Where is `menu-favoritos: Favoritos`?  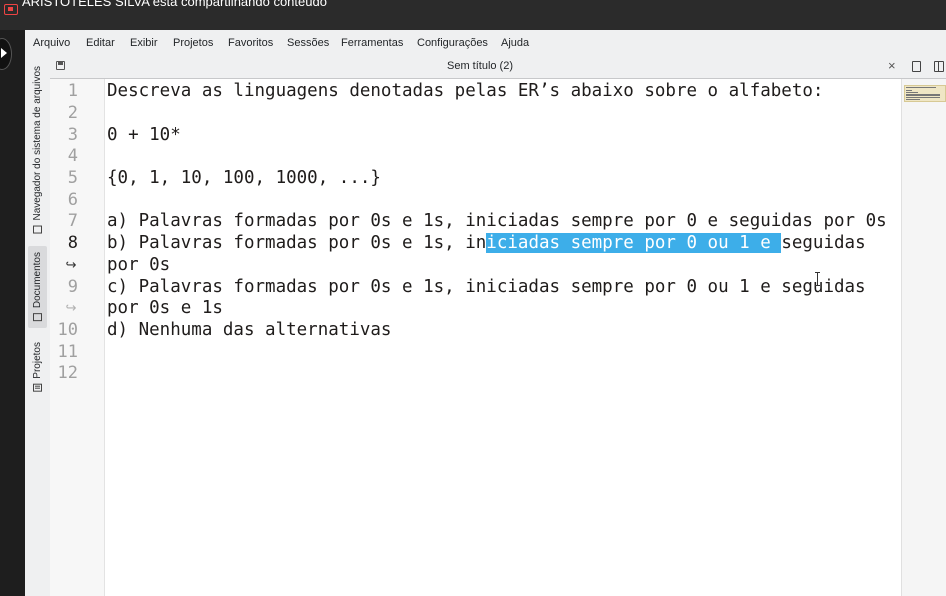 menu-favoritos: Favoritos is located at coordinates (250, 43).